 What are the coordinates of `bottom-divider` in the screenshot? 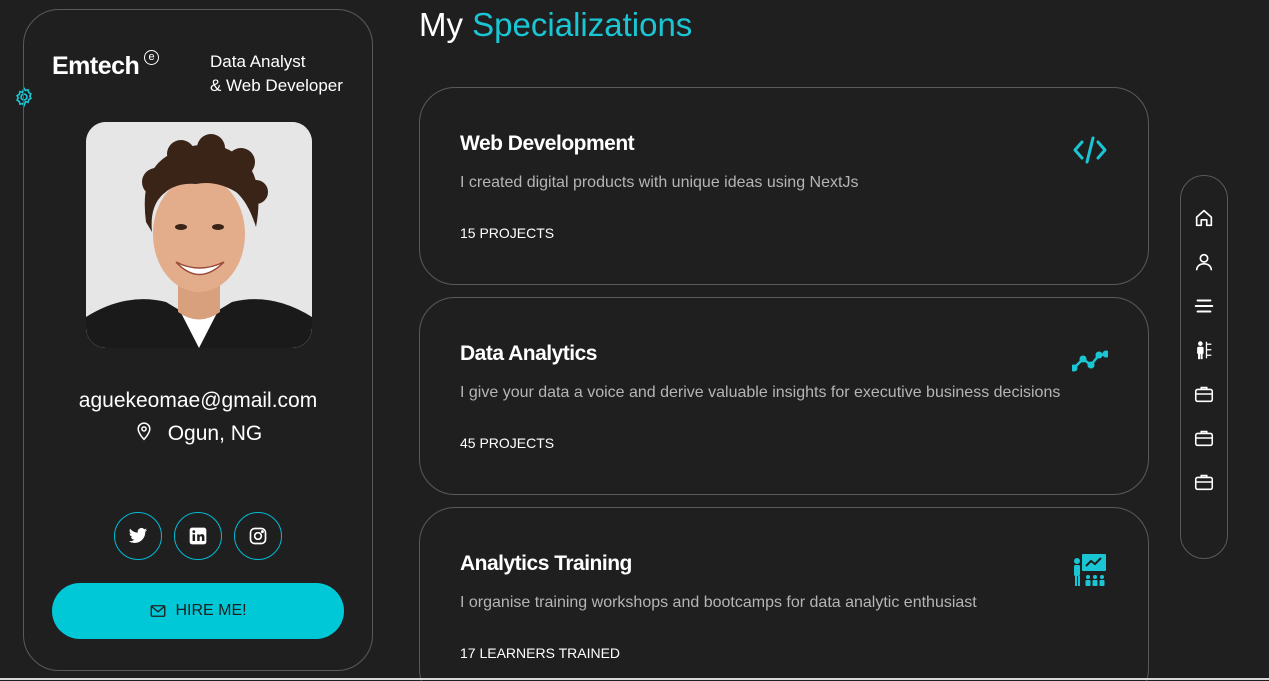 It's located at (634, 679).